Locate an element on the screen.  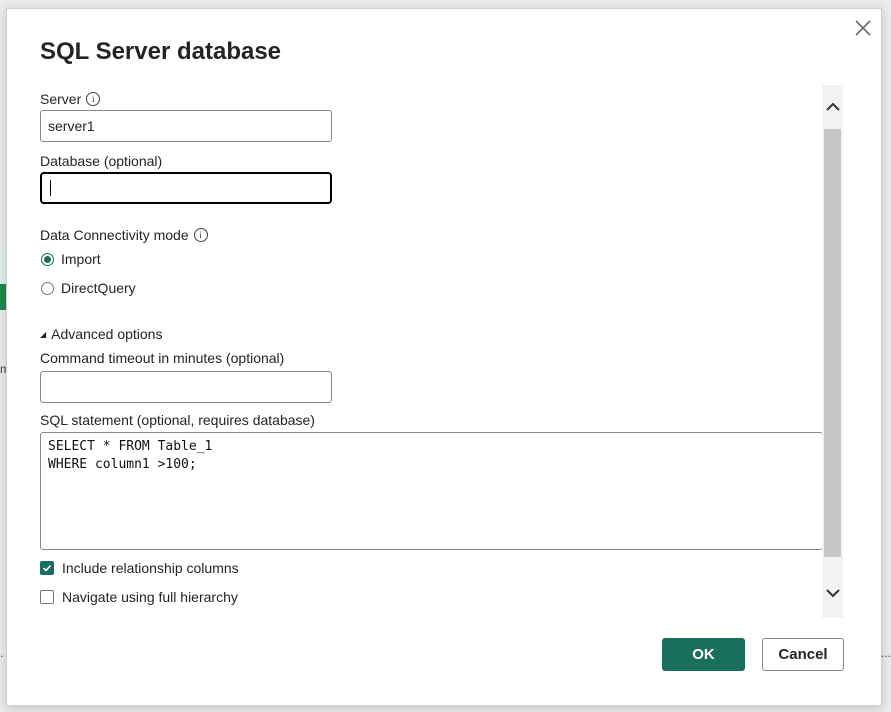
server-label-row: Server i is located at coordinates (70, 99).